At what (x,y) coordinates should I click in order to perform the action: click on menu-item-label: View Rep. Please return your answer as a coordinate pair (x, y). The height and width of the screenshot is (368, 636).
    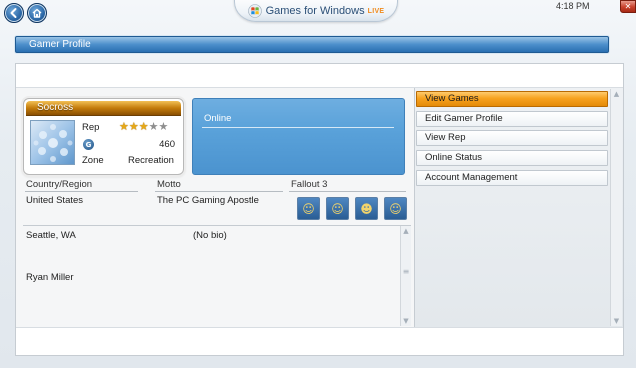
    Looking at the image, I should click on (445, 137).